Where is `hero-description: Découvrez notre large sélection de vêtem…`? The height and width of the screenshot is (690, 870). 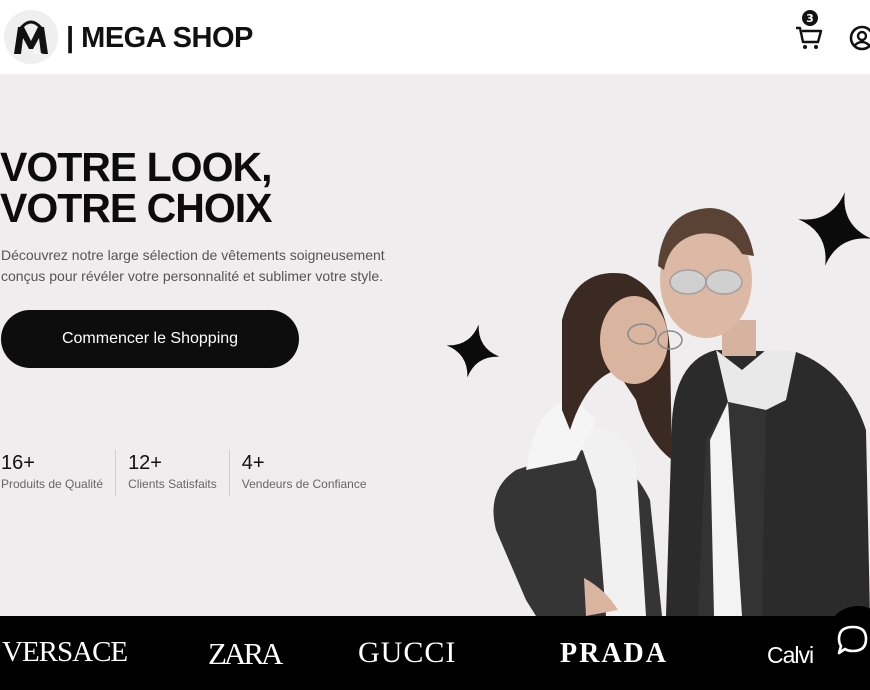 hero-description: Découvrez notre large sélection de vêtem… is located at coordinates (193, 265).